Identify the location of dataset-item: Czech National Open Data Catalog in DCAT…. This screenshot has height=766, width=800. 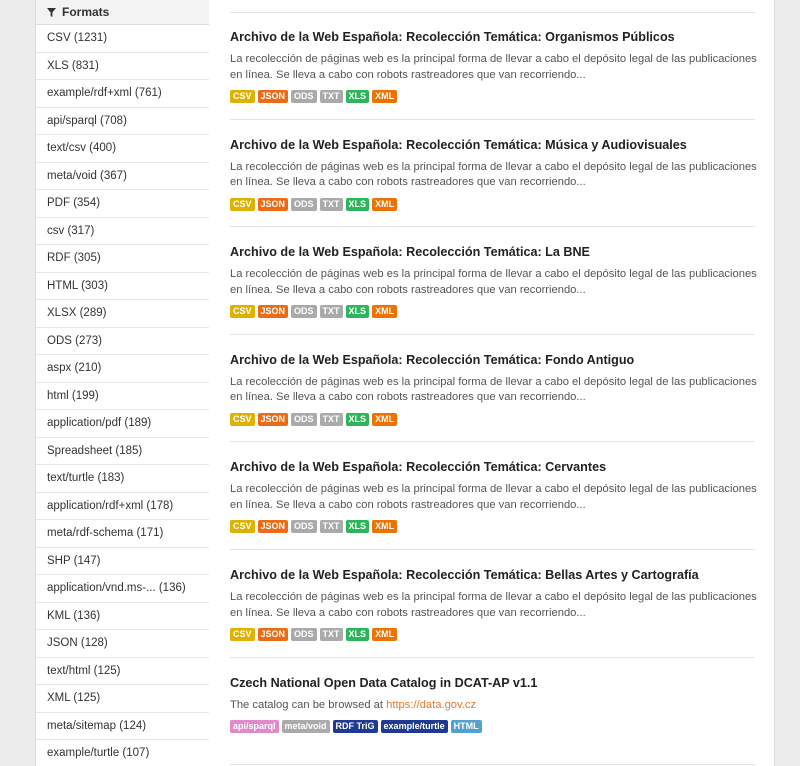
(492, 712).